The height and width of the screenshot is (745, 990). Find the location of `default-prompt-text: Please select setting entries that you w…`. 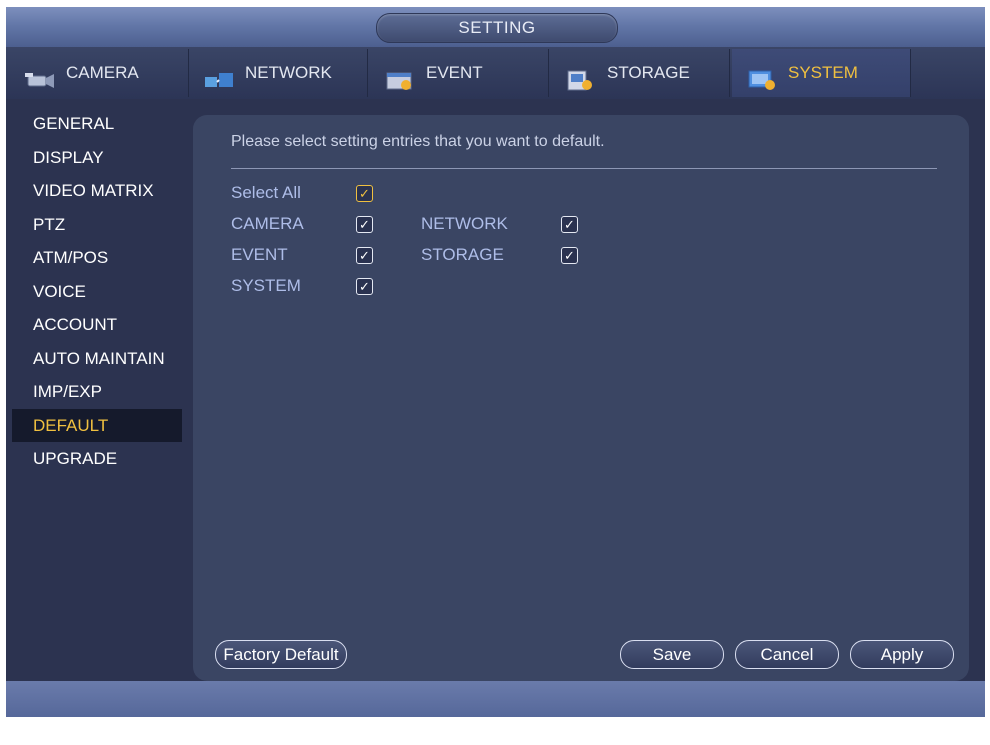

default-prompt-text: Please select setting entries that you w… is located at coordinates (418, 141).